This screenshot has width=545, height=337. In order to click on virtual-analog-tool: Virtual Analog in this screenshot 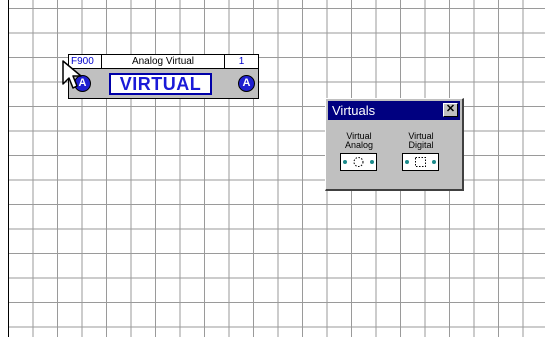, I will do `click(359, 156)`.